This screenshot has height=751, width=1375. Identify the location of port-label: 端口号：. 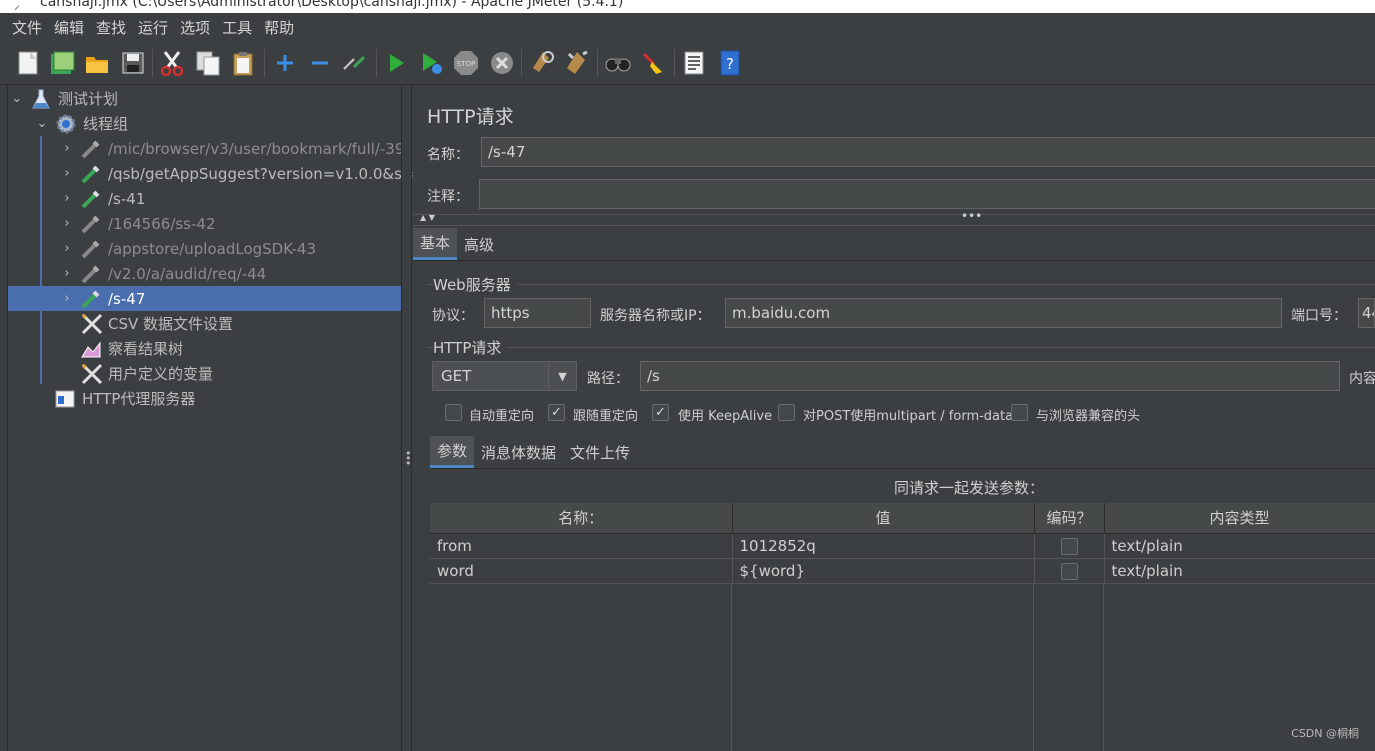
(1319, 316).